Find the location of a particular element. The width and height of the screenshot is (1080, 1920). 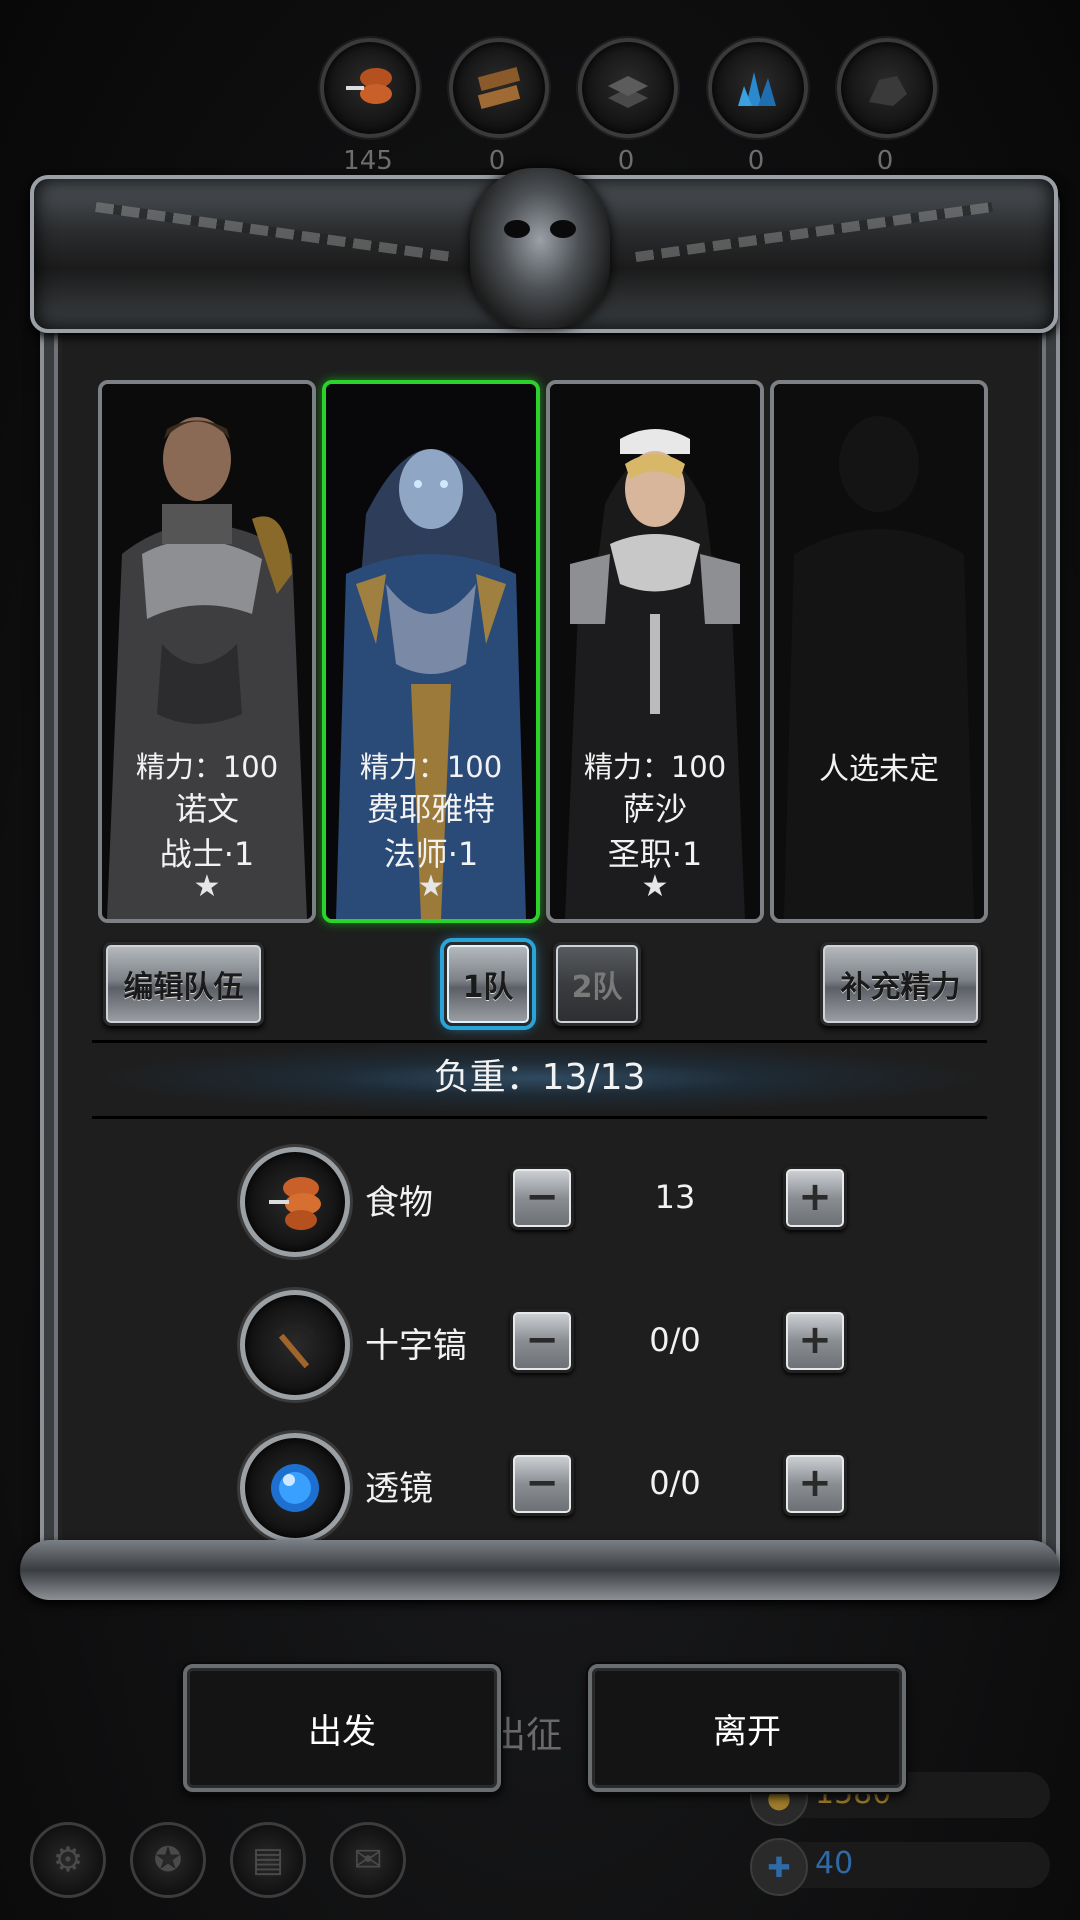

pickaxe-icon is located at coordinates (295, 1345).